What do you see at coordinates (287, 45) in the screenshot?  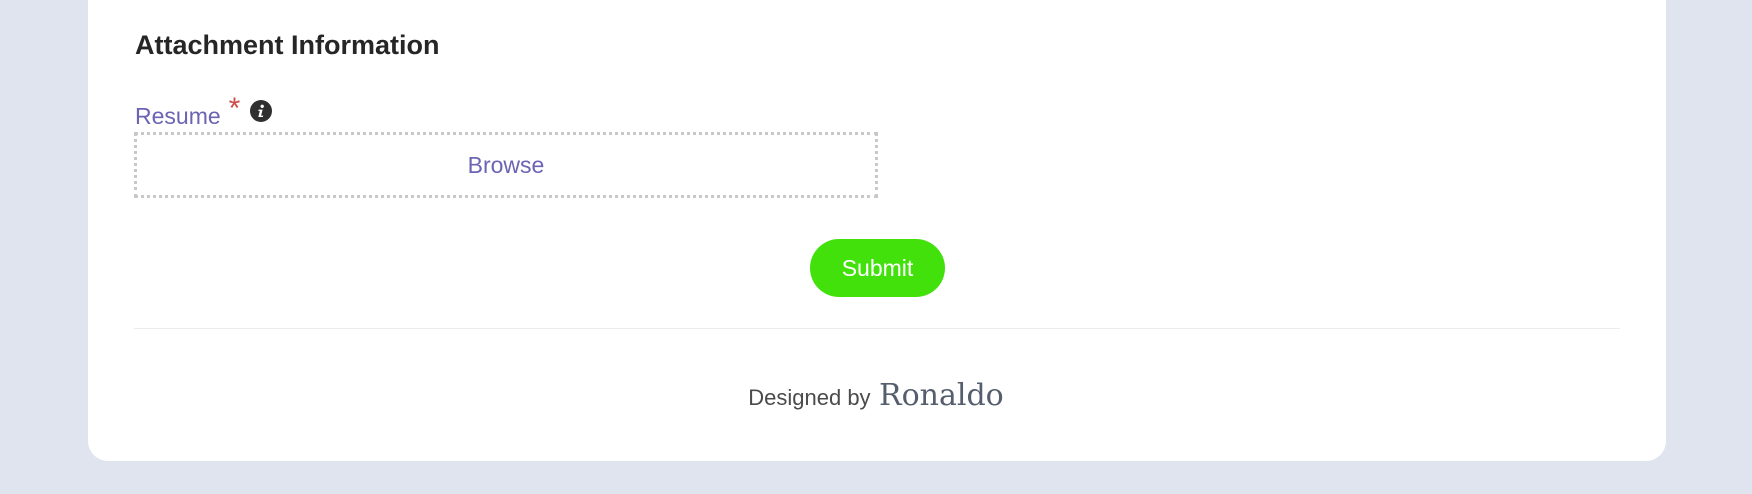 I see `section-title: Attachment Information` at bounding box center [287, 45].